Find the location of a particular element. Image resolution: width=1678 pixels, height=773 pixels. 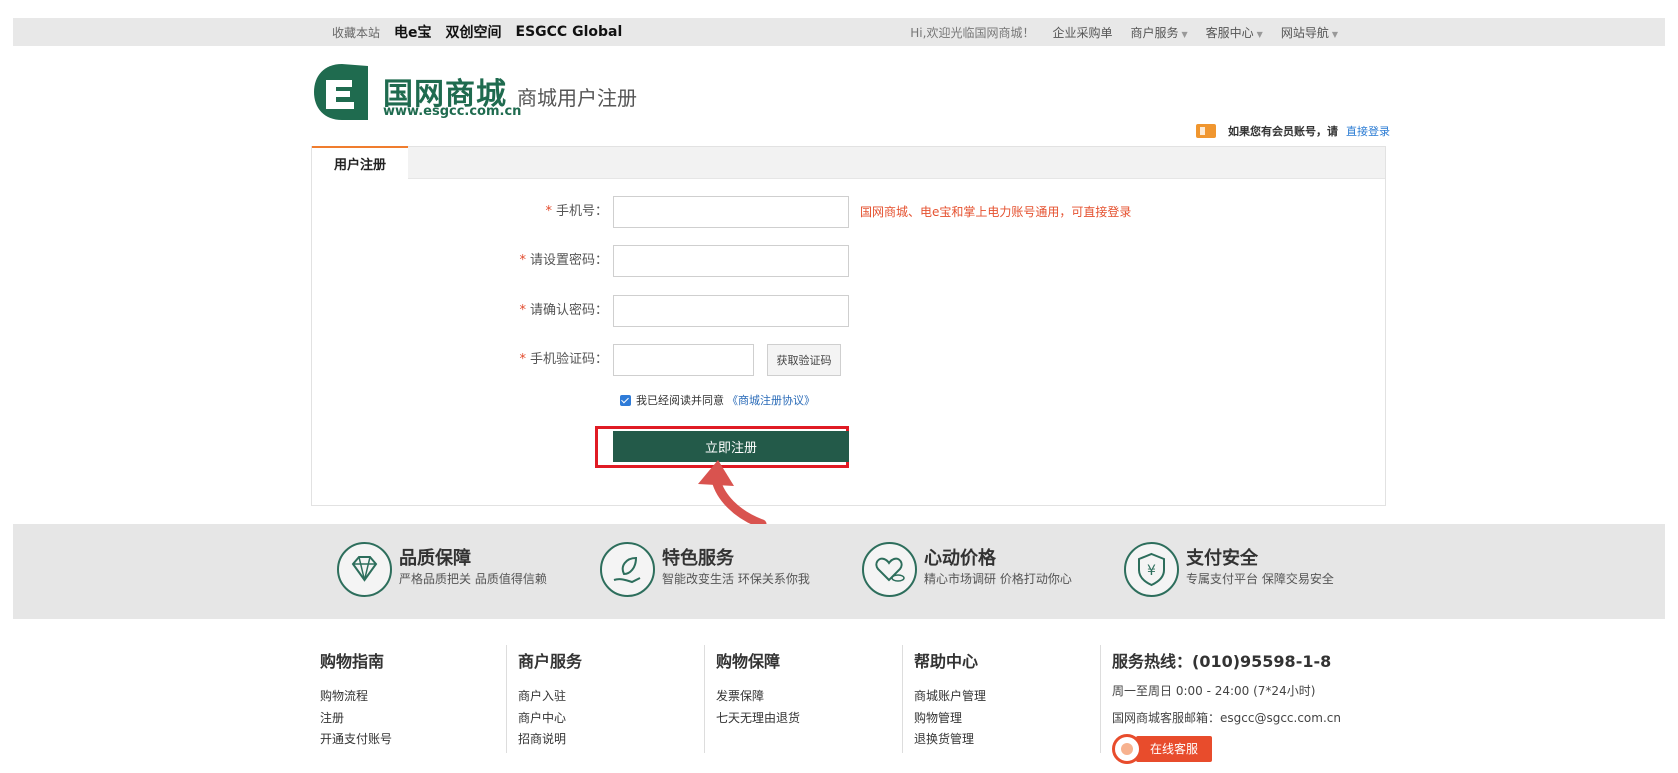

esgcc-logo-icon is located at coordinates (342, 92).